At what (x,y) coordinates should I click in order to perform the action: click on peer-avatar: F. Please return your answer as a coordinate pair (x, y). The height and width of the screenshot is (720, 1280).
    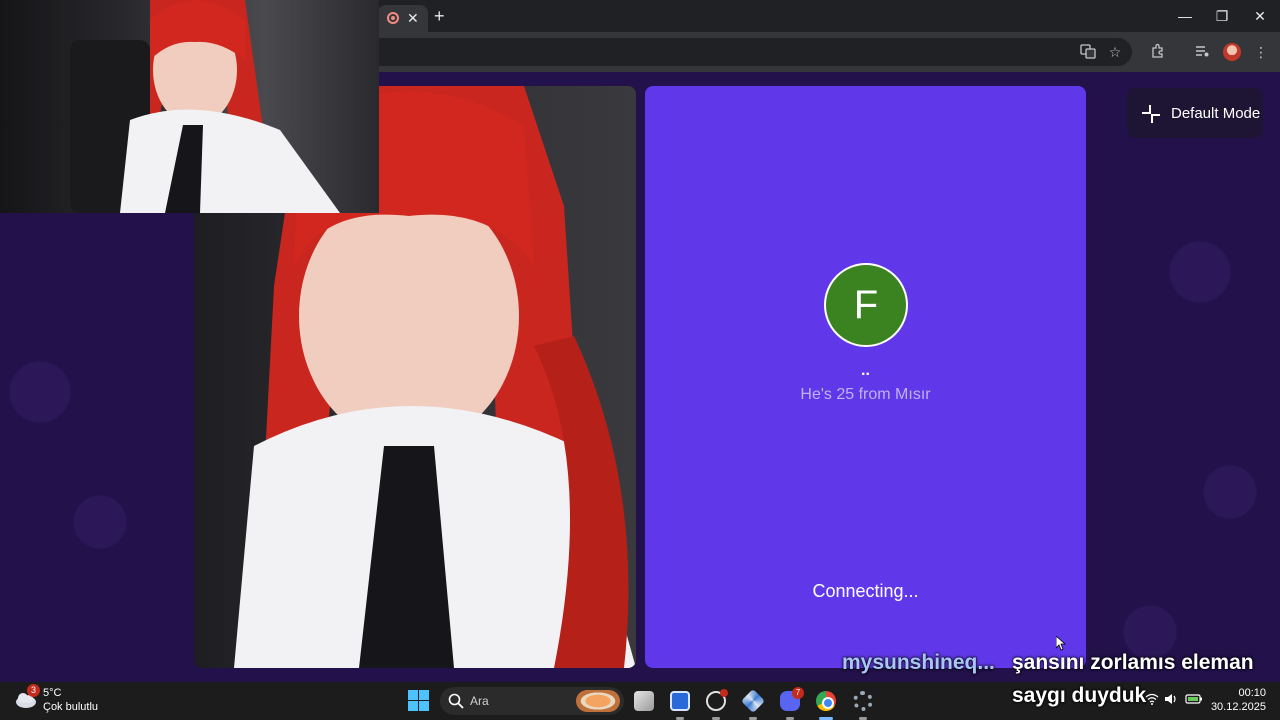
    Looking at the image, I should click on (866, 305).